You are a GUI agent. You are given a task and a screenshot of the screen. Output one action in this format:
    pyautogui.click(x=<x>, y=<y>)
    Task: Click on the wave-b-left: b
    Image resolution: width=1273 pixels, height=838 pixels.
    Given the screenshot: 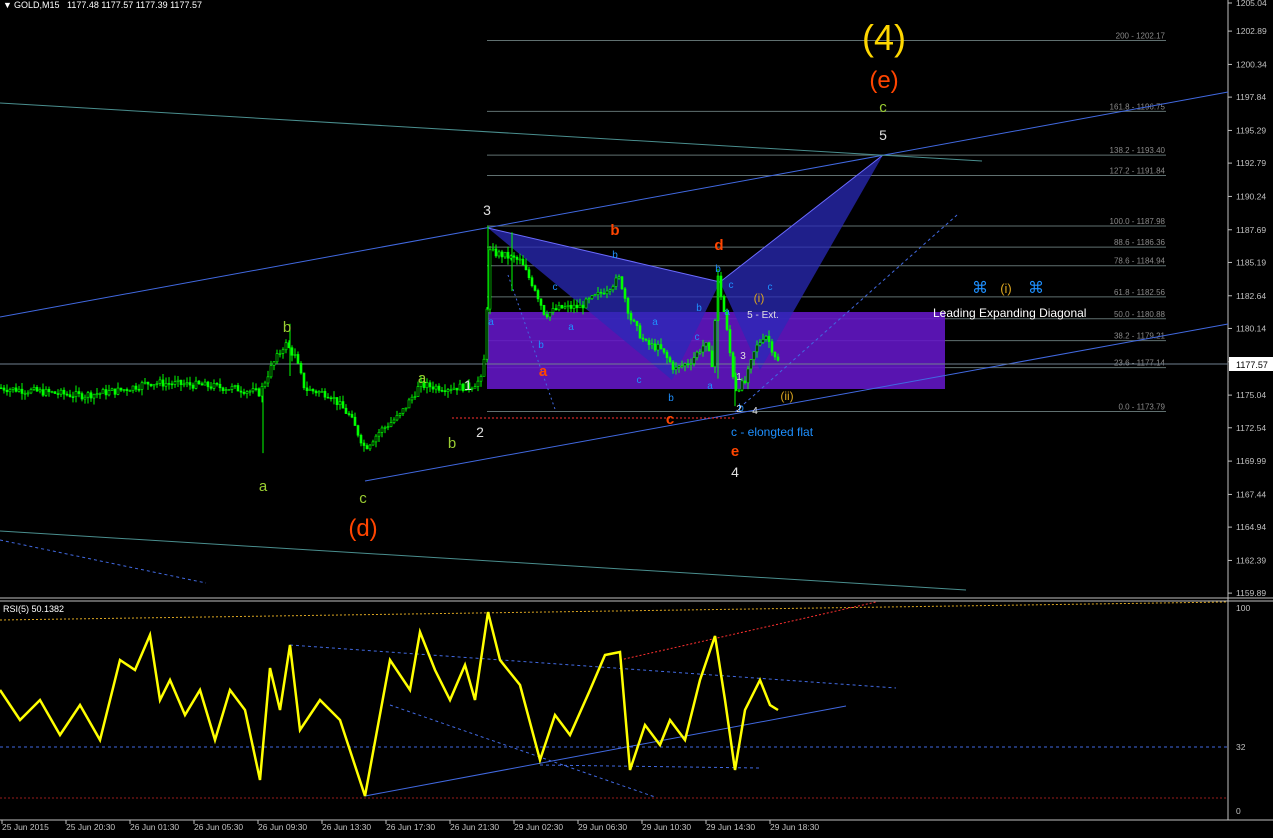 What is the action you would take?
    pyautogui.click(x=287, y=327)
    